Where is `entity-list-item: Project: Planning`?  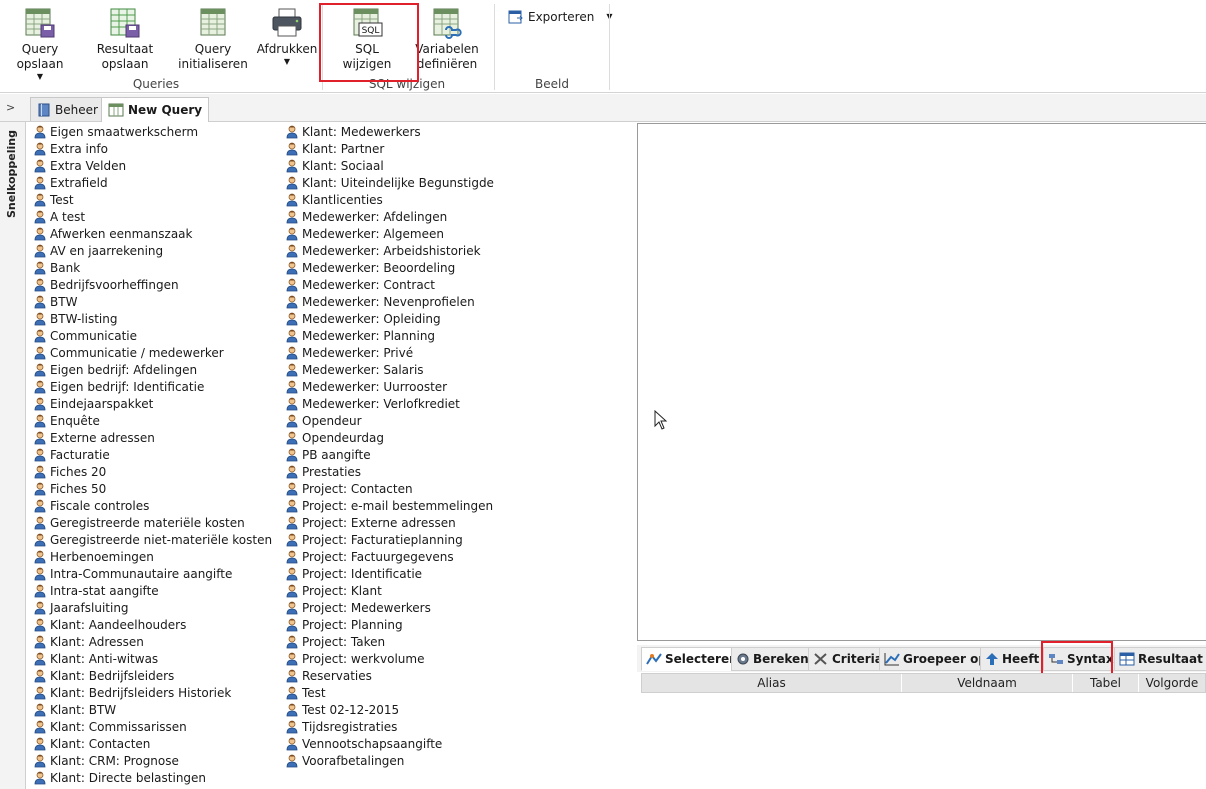
entity-list-item: Project: Planning is located at coordinates (390, 624).